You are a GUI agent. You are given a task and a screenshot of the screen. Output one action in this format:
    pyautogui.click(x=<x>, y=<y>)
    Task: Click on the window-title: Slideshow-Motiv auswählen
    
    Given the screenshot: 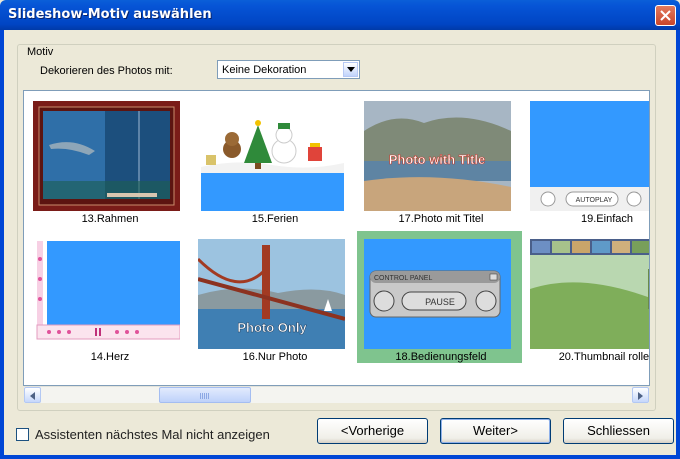 What is the action you would take?
    pyautogui.click(x=110, y=14)
    